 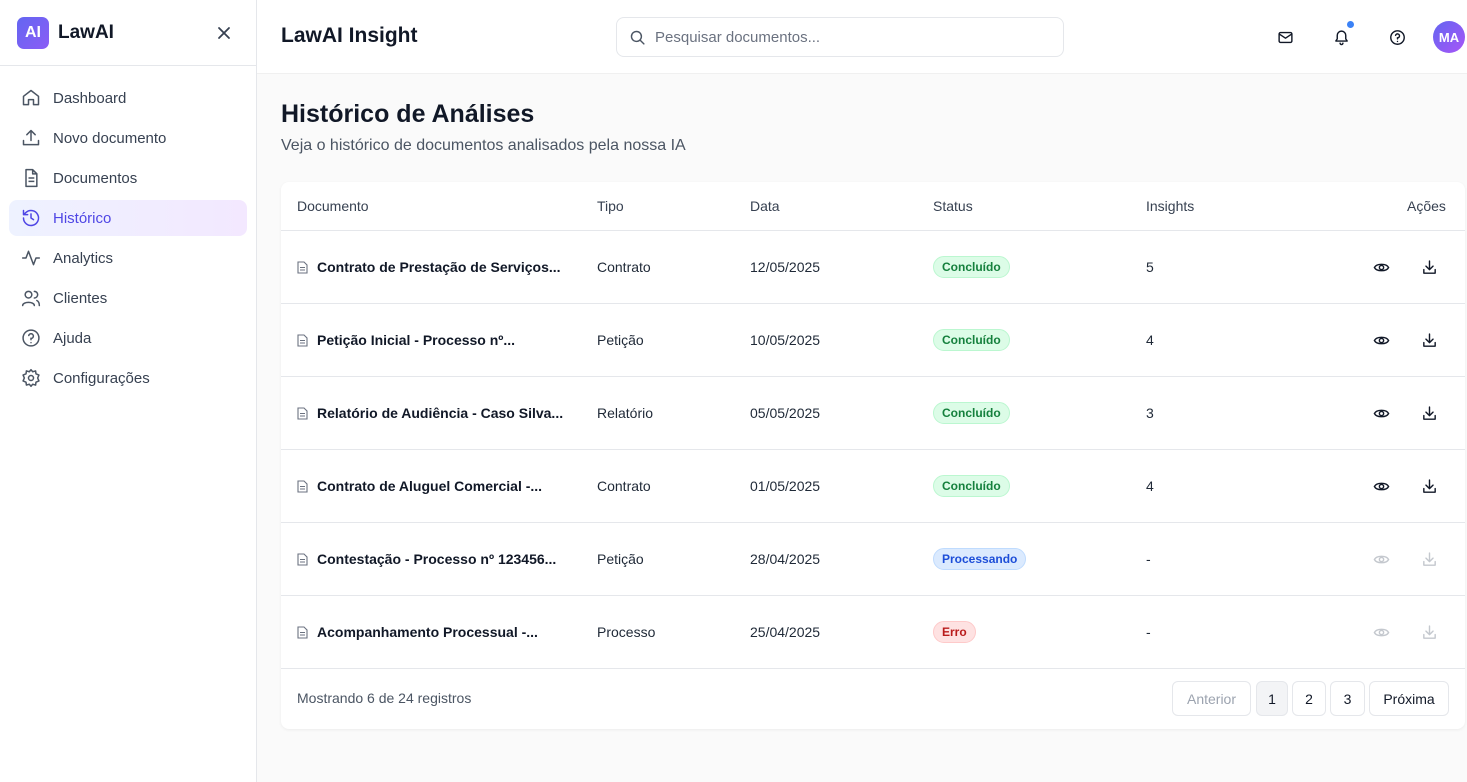 I want to click on top-bar: LawAI Insight MA, so click(x=862, y=37).